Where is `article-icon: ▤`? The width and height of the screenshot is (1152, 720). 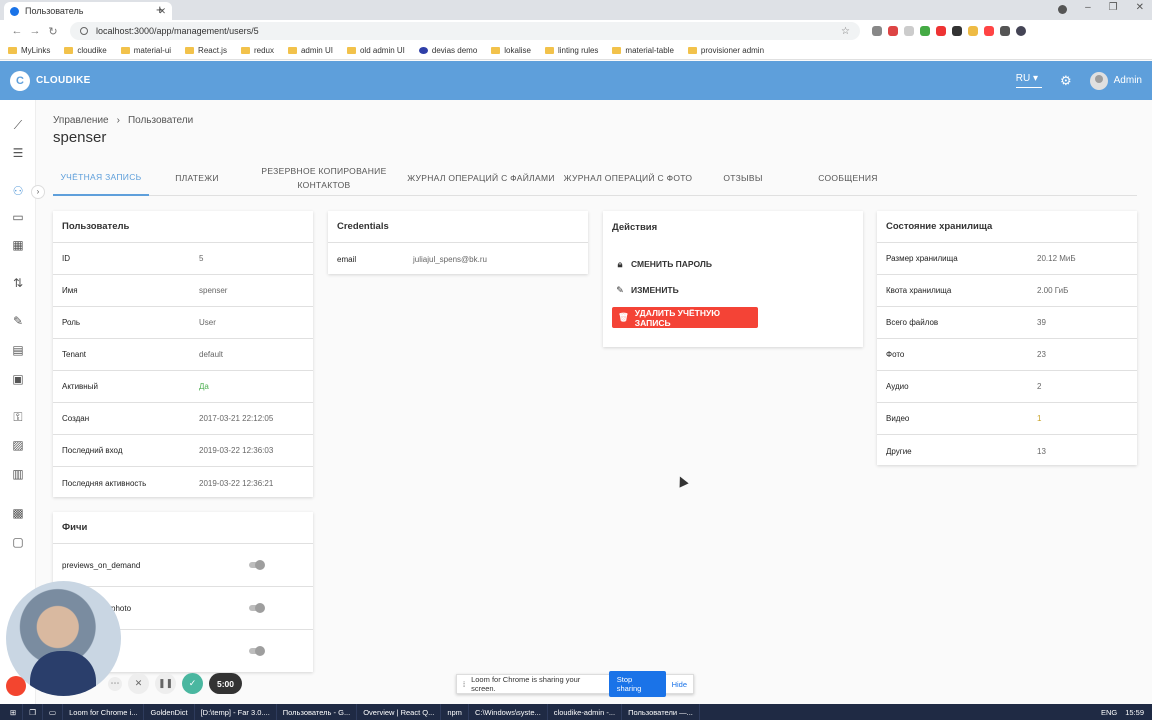 article-icon: ▤ is located at coordinates (18, 350).